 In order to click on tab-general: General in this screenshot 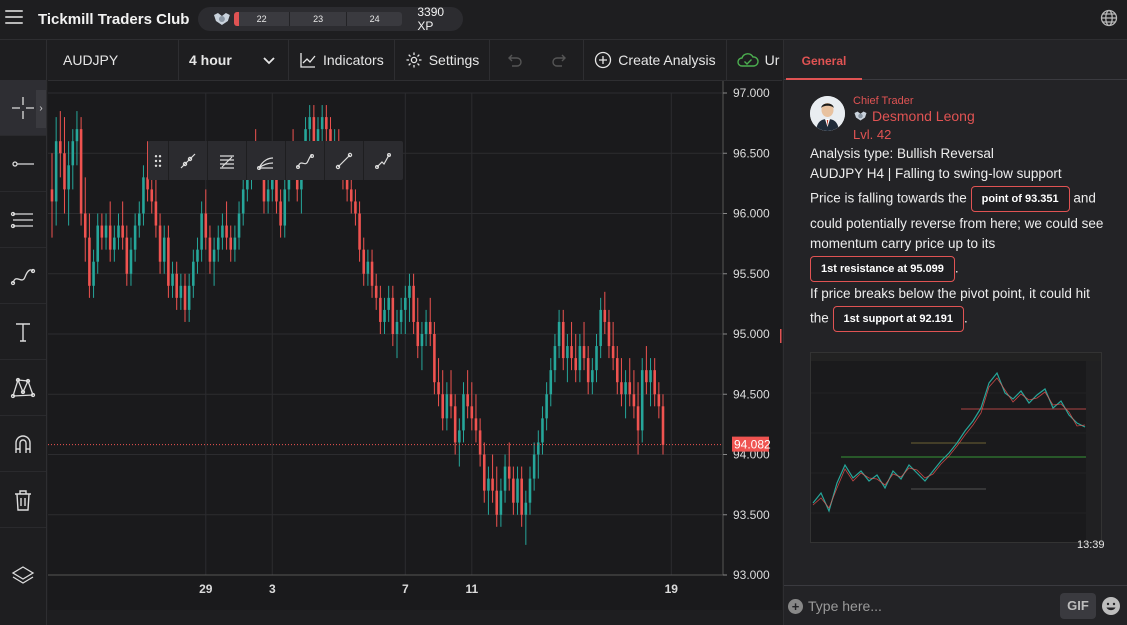, I will do `click(824, 60)`.